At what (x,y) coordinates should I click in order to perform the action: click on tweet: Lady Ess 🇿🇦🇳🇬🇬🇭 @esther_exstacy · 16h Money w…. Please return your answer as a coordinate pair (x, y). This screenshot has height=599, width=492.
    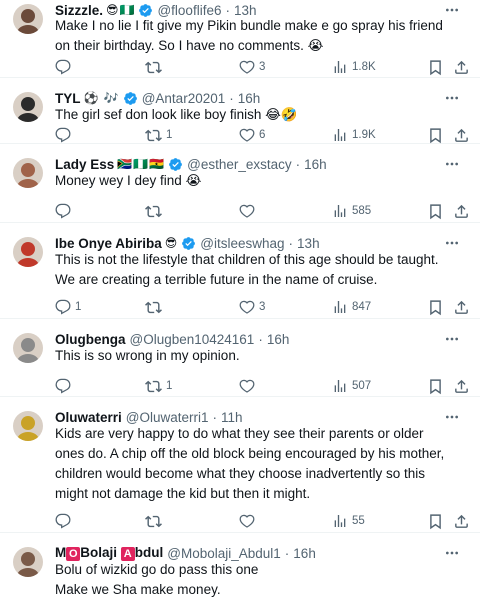
    Looking at the image, I should click on (240, 183).